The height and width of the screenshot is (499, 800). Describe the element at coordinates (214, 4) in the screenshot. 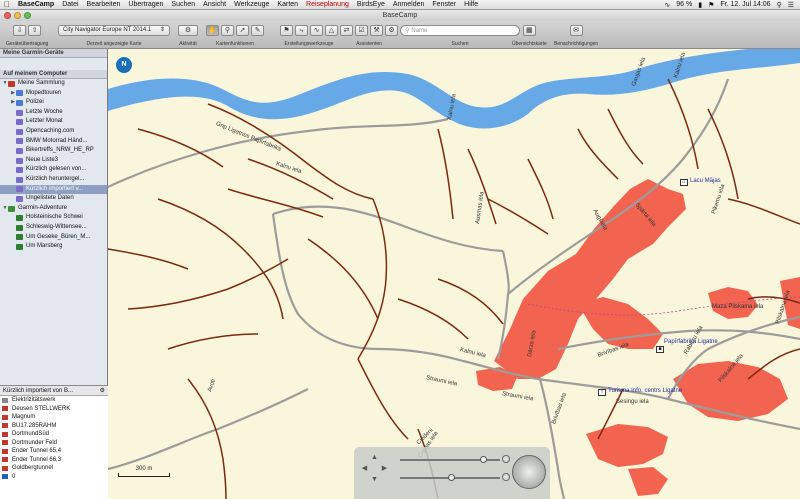

I see `menu-ansicht: Ansicht` at that location.